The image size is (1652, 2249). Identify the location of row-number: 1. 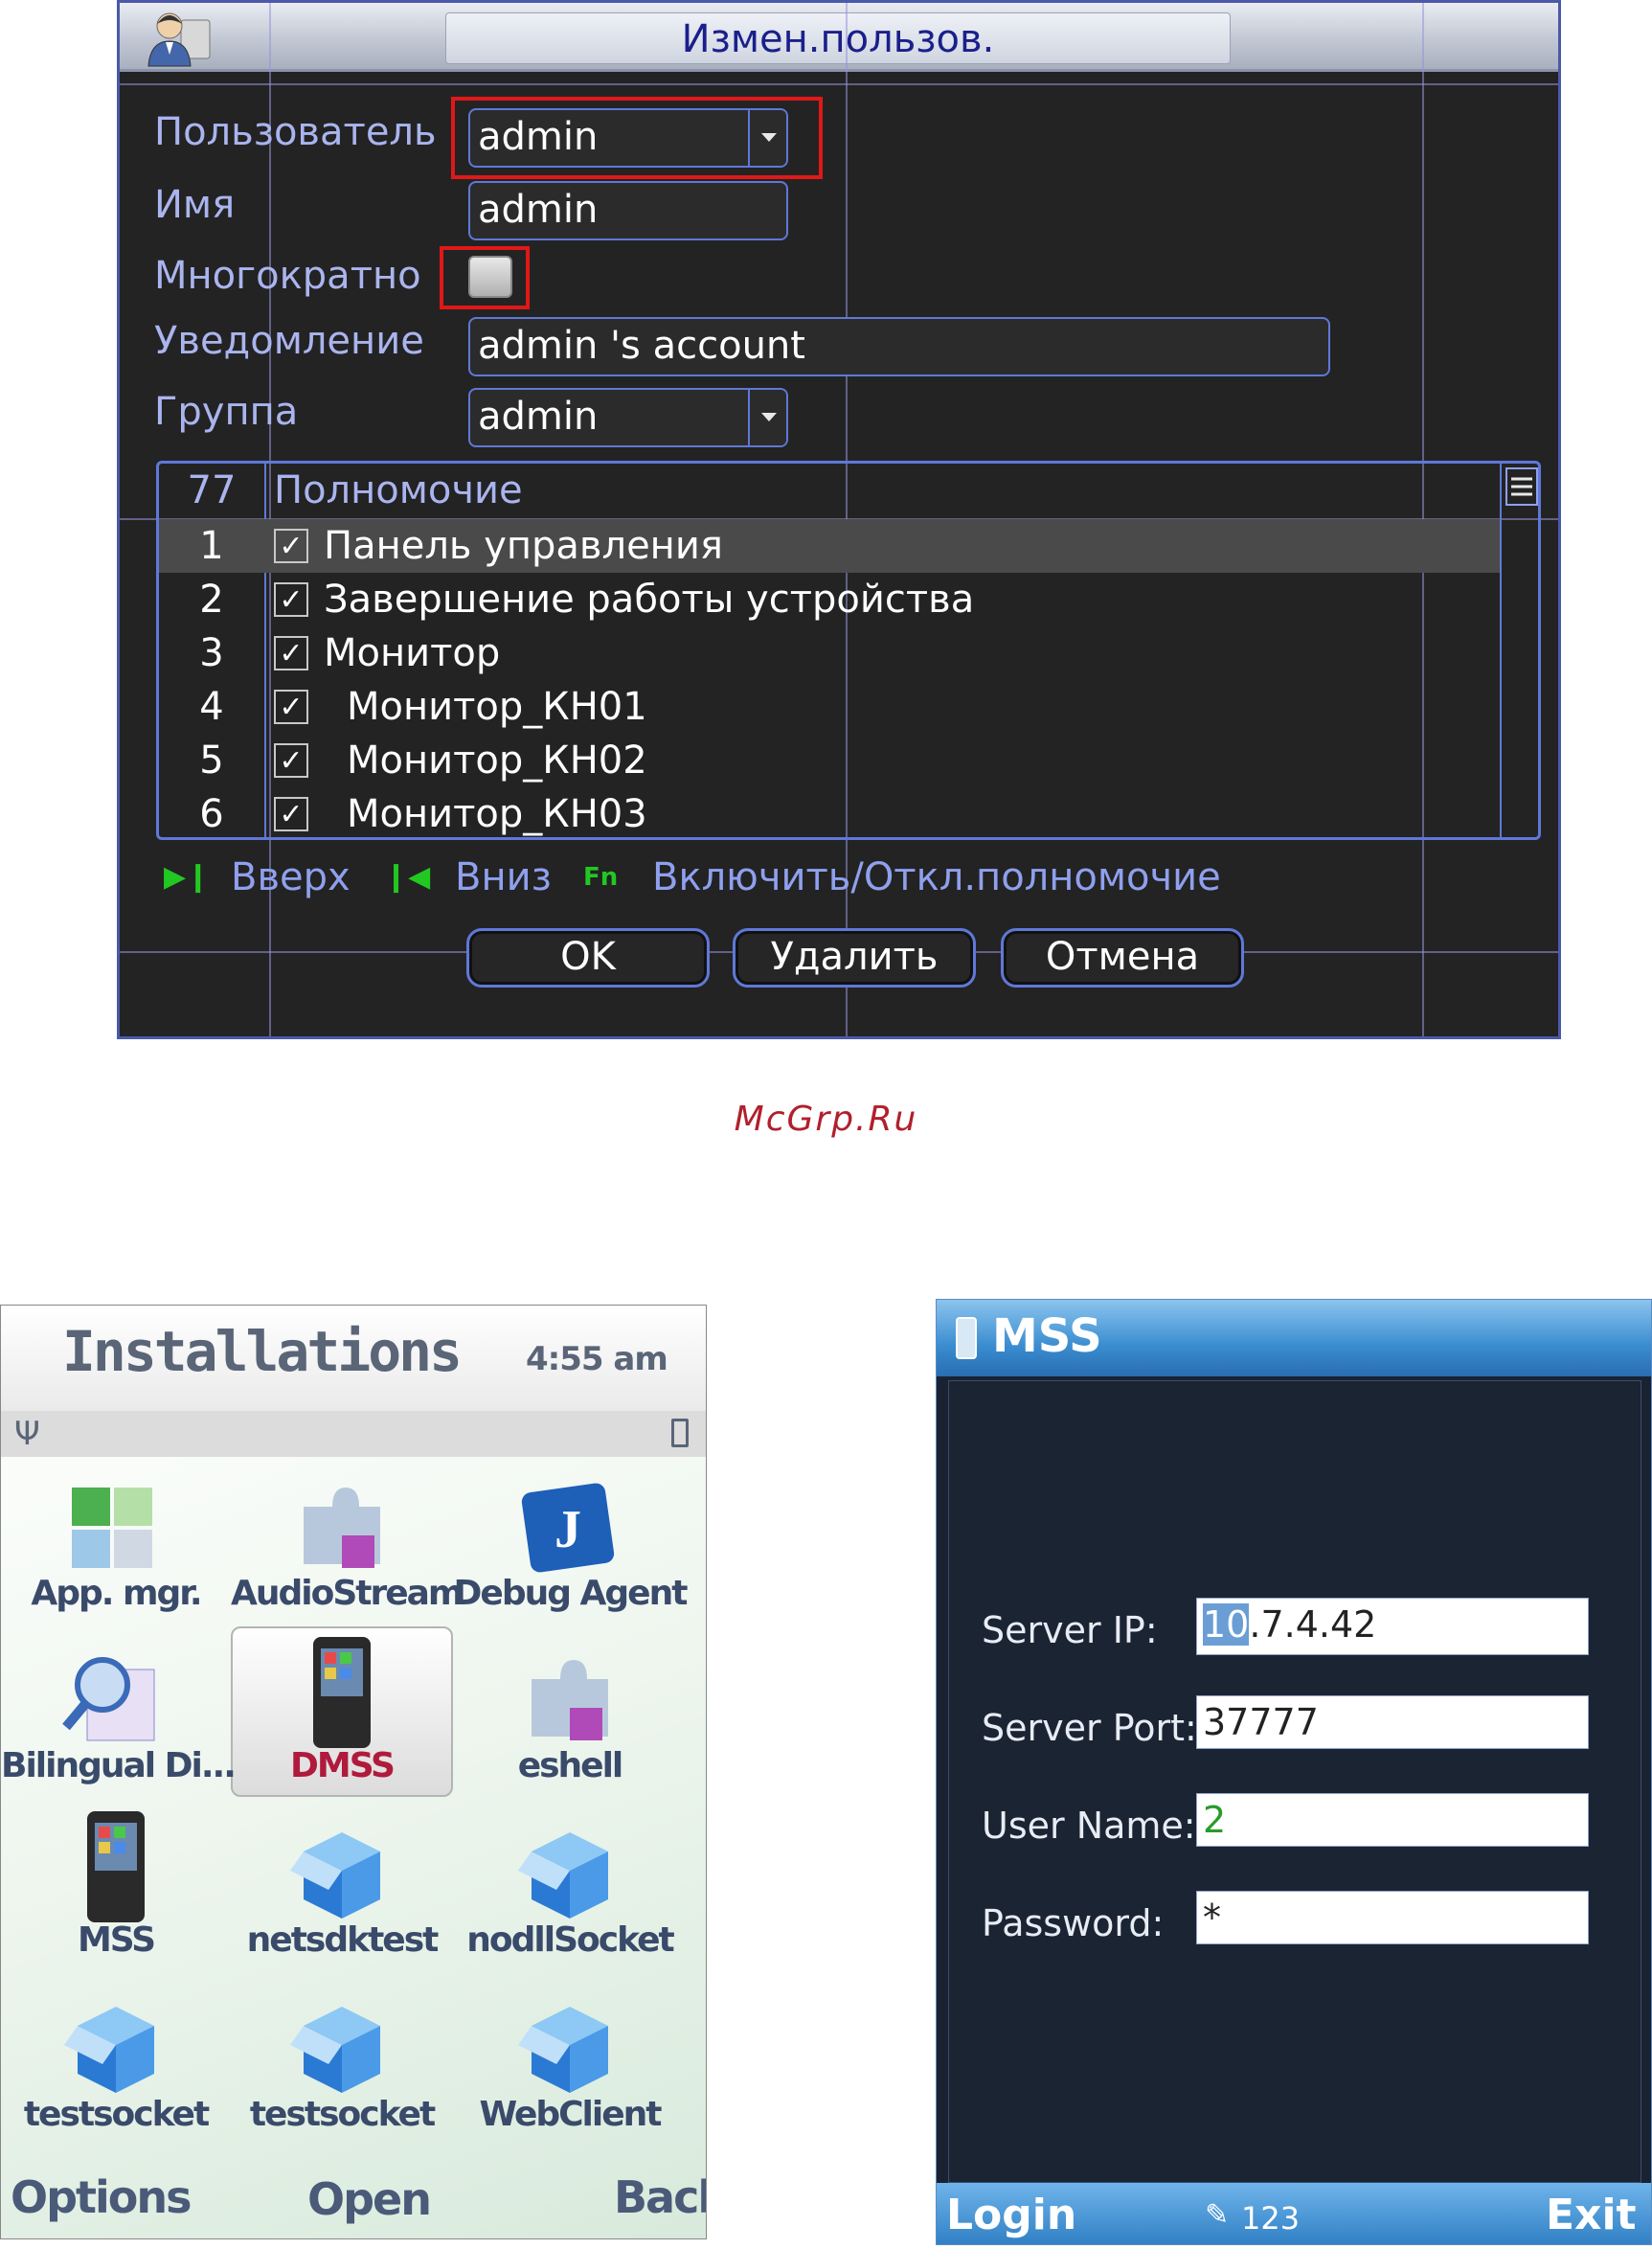
(212, 546).